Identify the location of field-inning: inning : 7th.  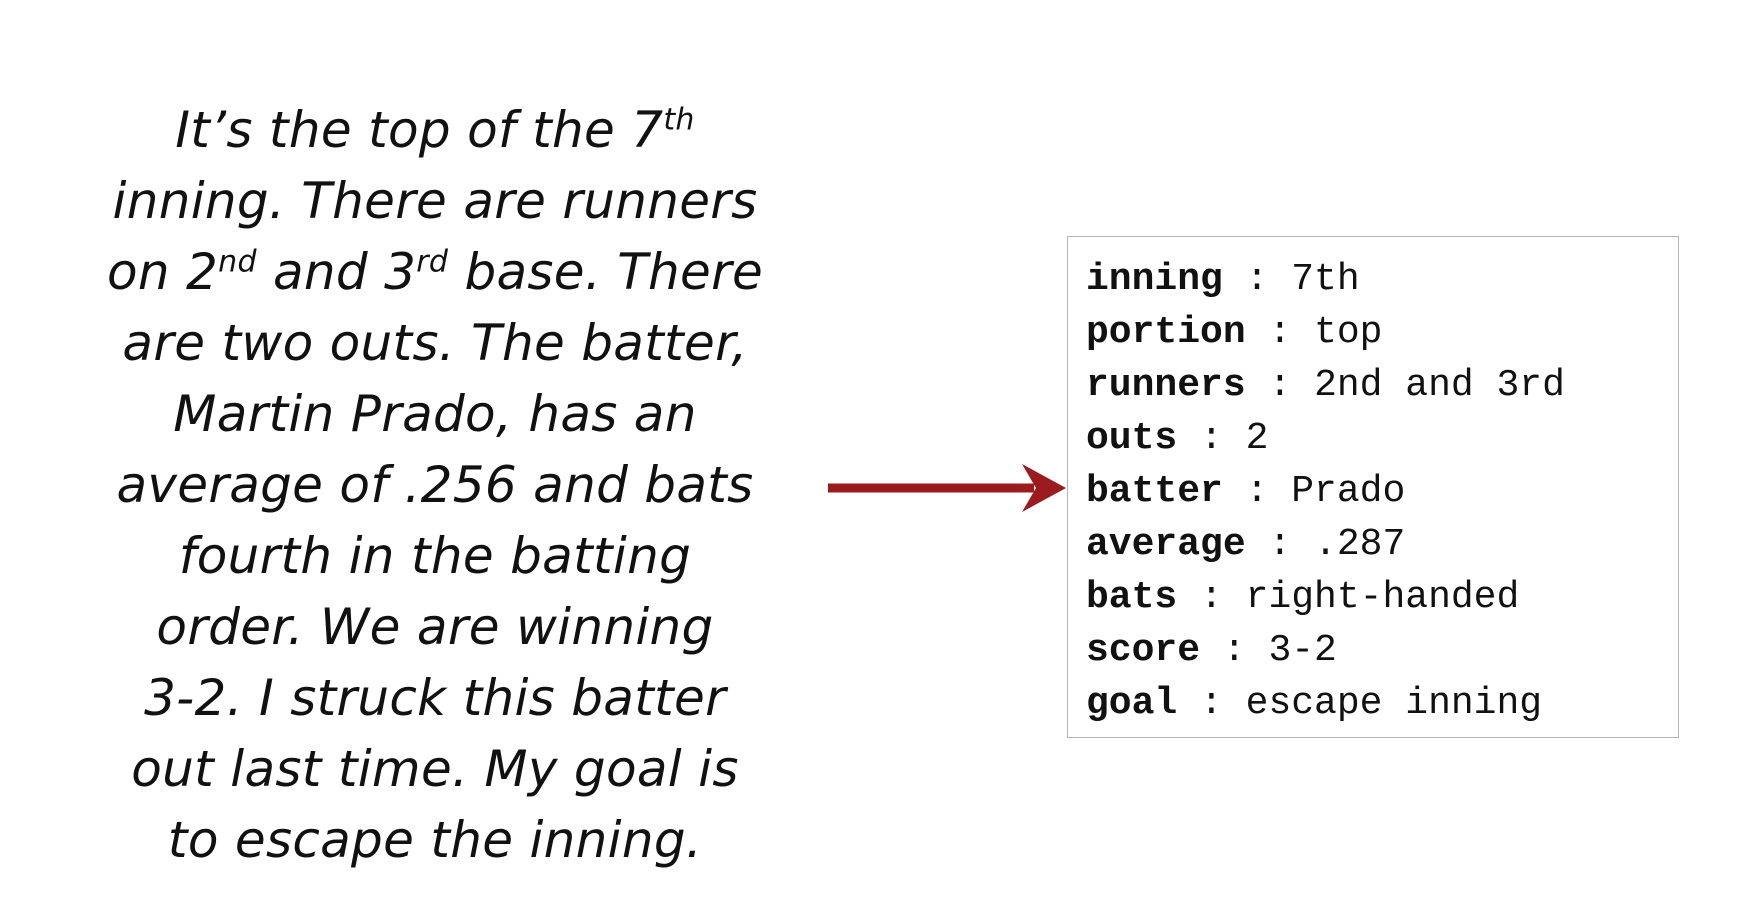
(1382, 279).